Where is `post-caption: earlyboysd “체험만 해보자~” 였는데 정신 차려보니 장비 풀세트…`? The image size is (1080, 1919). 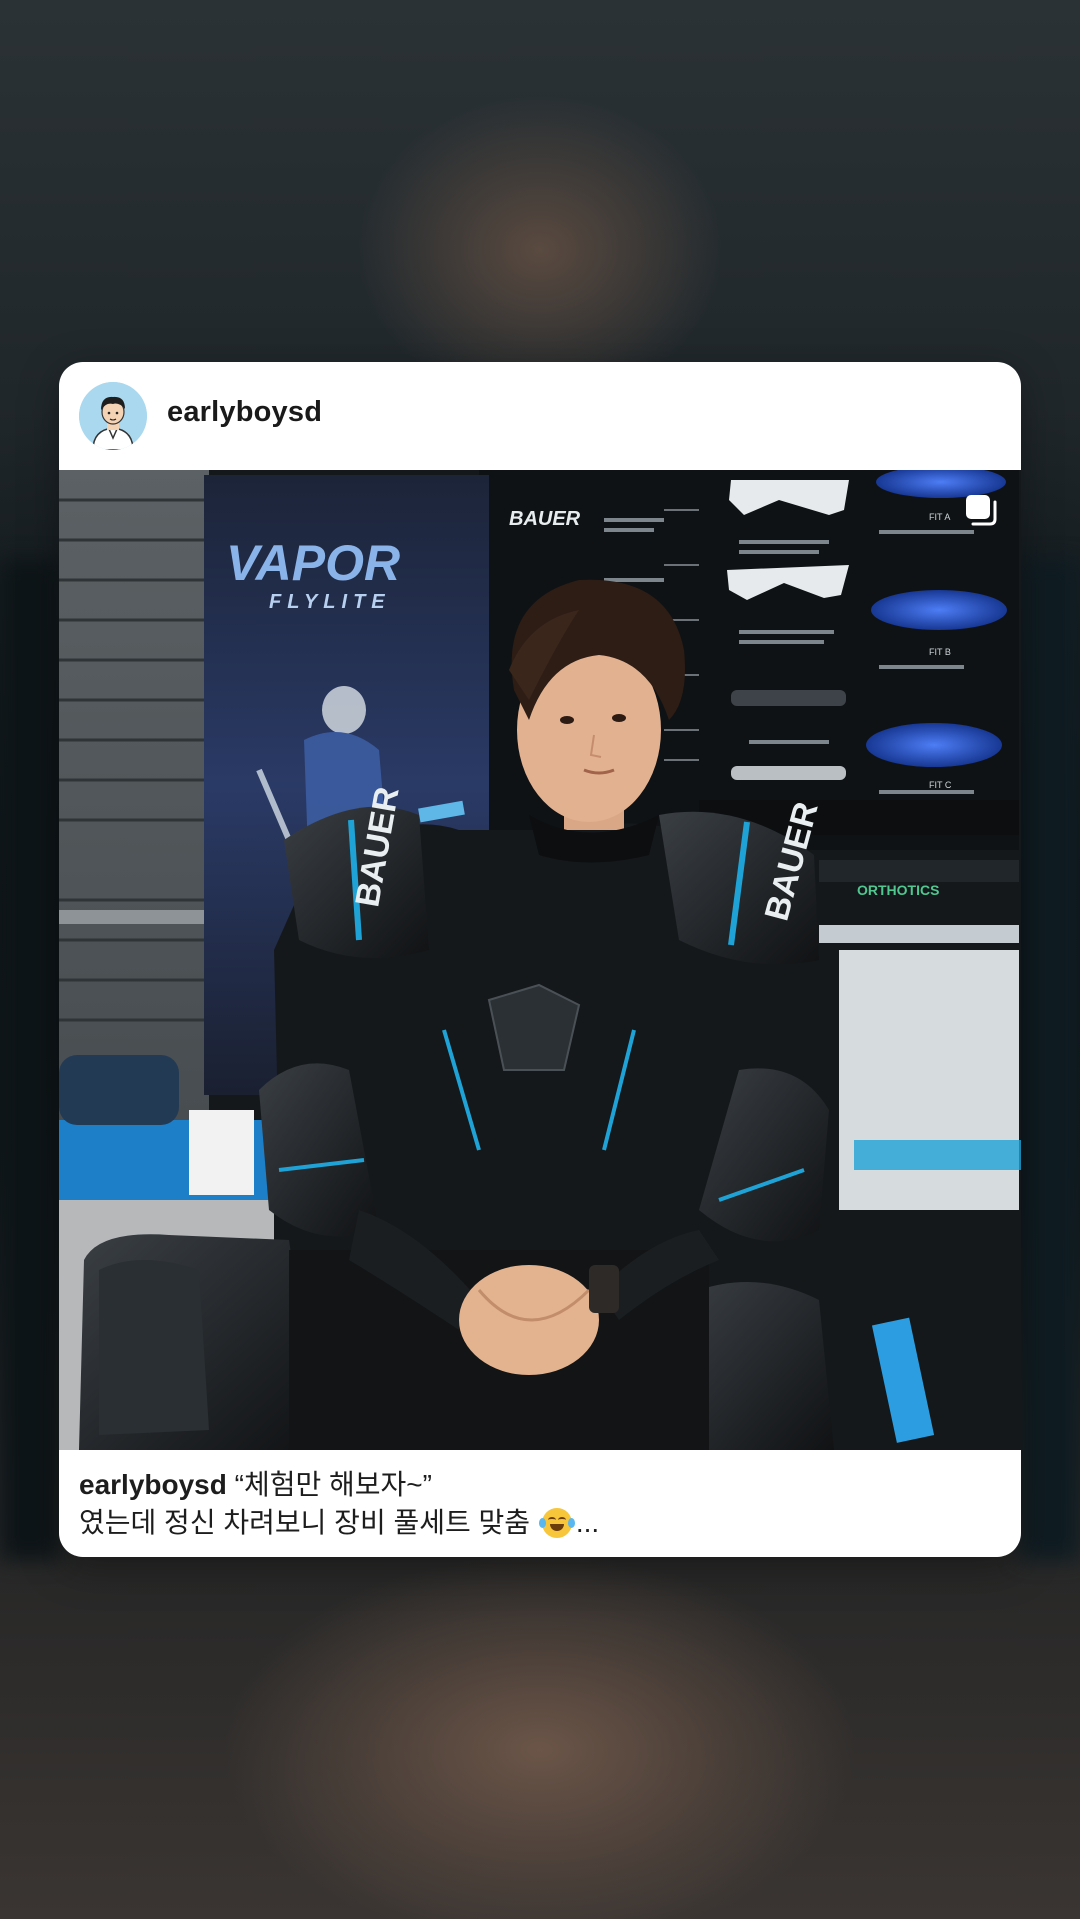
post-caption: earlyboysd “체험만 해보자~” 였는데 정신 차려보니 장비 풀세트… is located at coordinates (539, 1504).